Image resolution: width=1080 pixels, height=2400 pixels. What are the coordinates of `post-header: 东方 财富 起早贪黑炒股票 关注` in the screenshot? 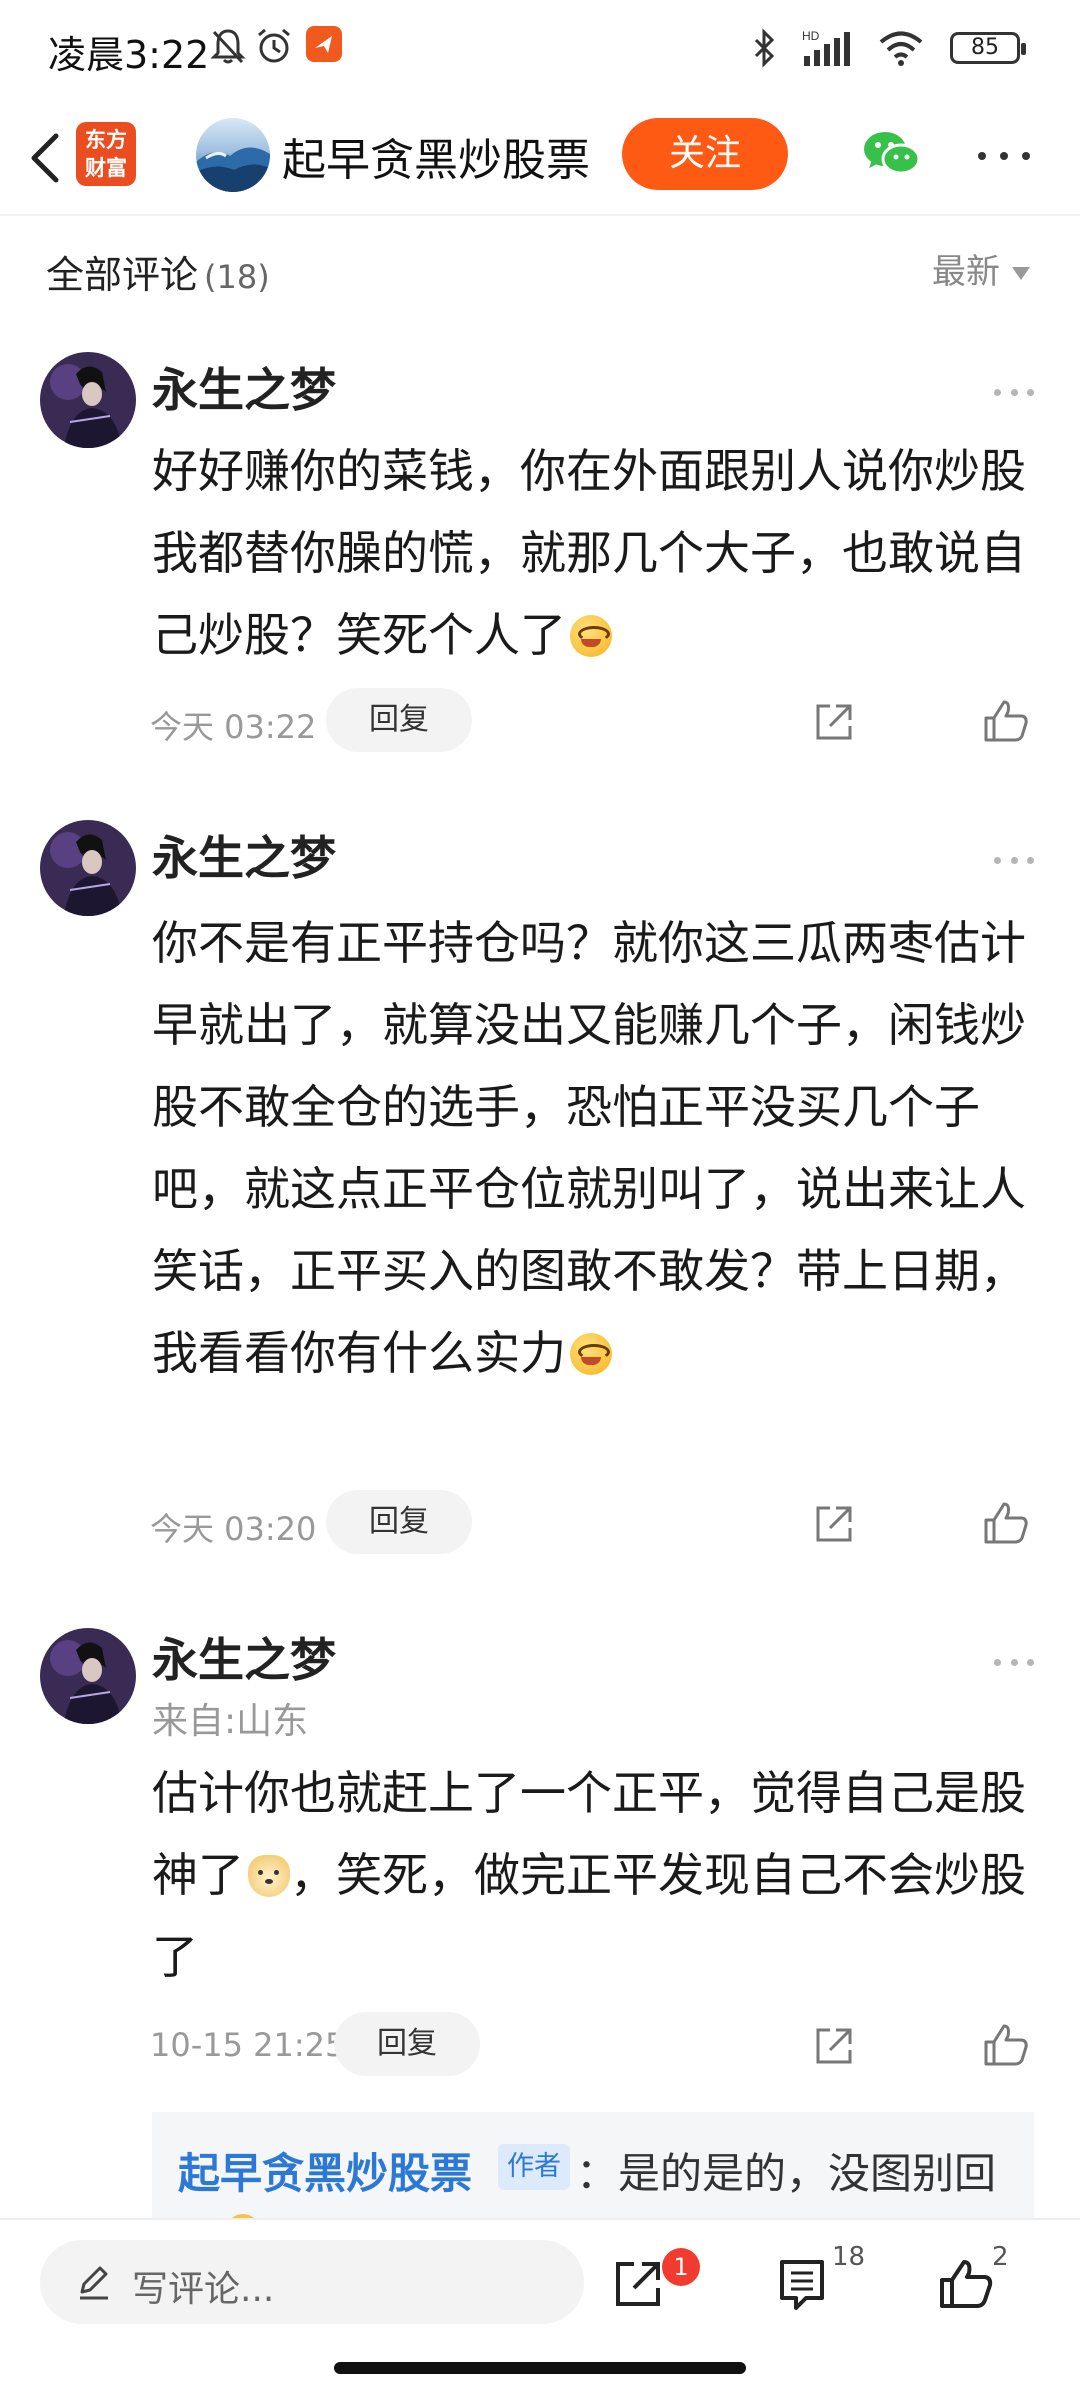 It's located at (540, 158).